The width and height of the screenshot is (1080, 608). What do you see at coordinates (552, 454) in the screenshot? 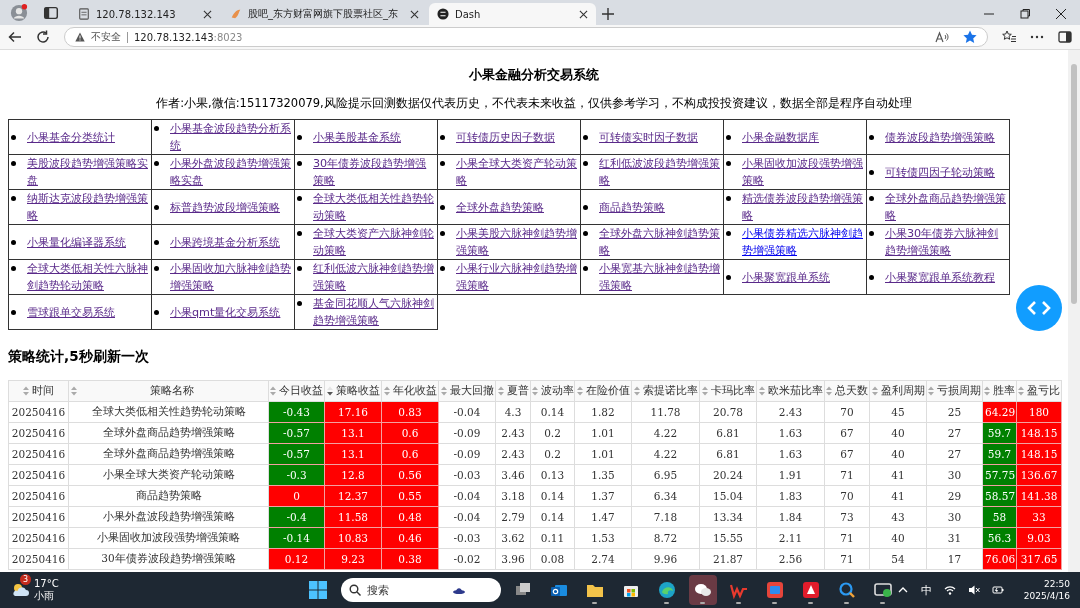
I see `table-cell: 0.2` at bounding box center [552, 454].